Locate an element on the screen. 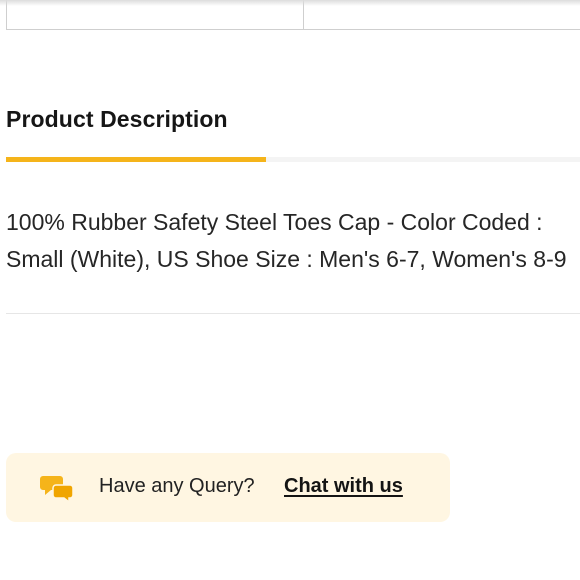  previous-section-table is located at coordinates (290, 15).